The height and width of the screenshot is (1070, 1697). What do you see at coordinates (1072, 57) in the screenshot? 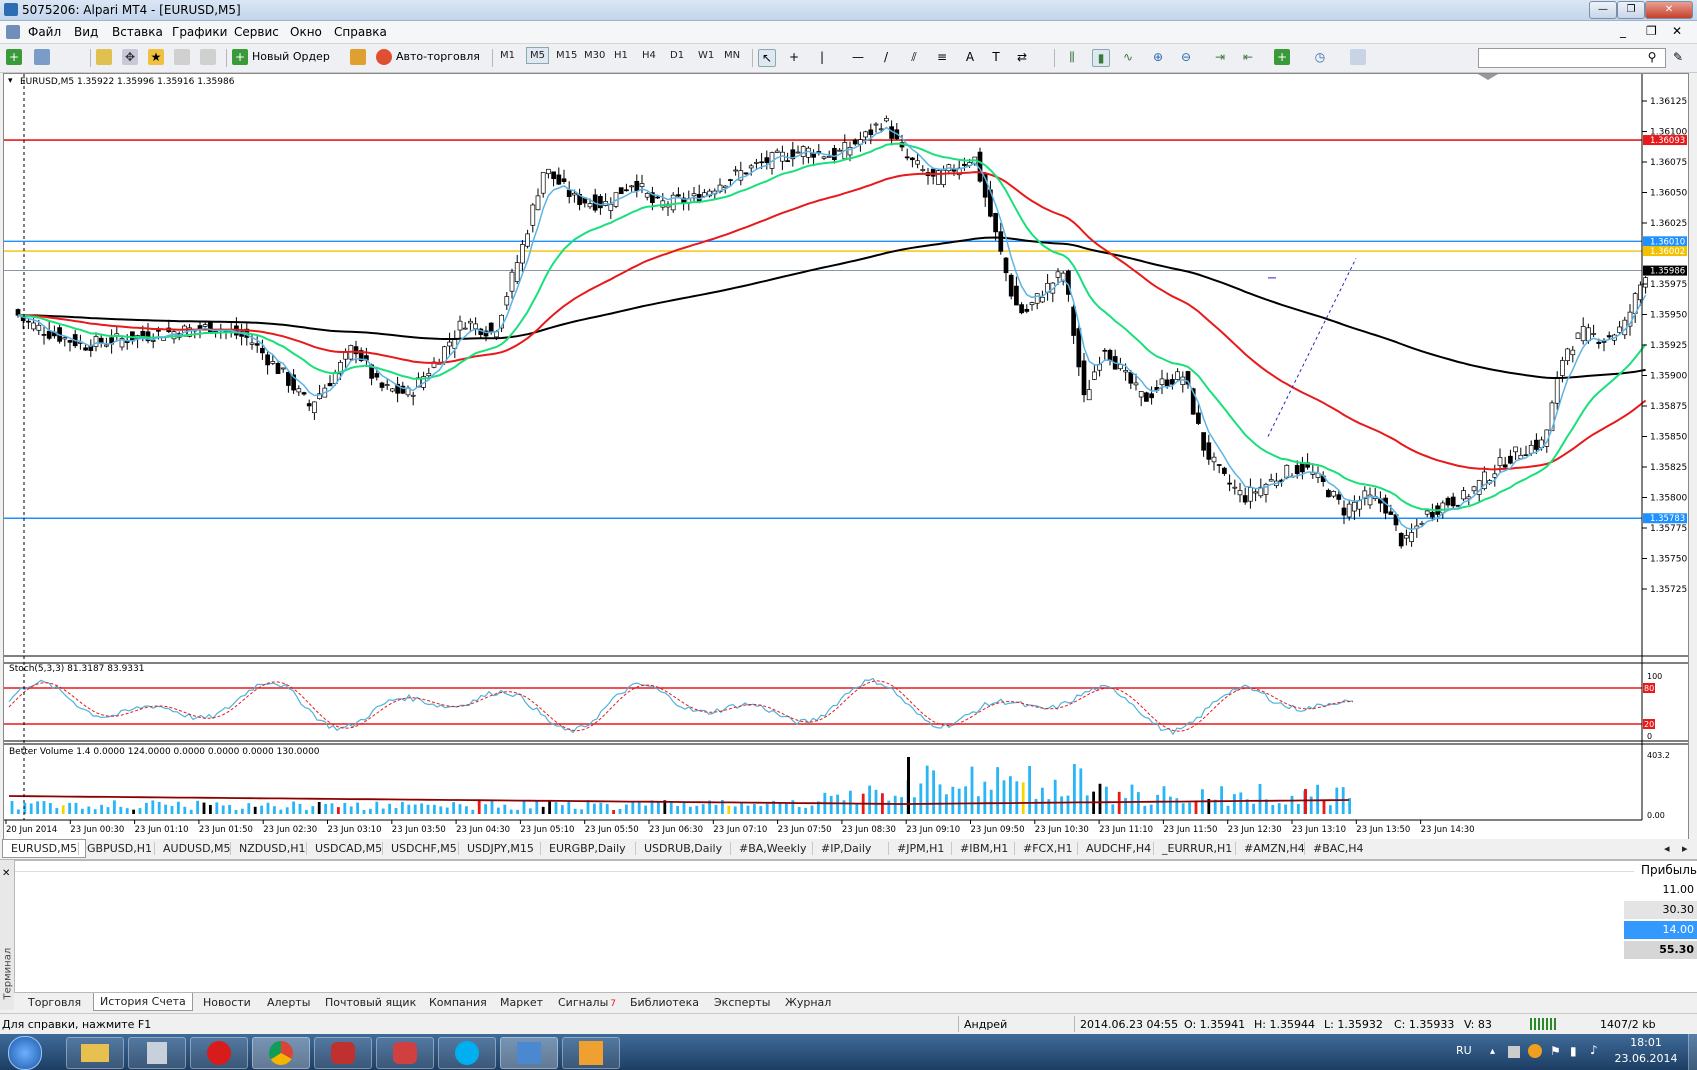
I see `bar-chart-icon: ⫼` at bounding box center [1072, 57].